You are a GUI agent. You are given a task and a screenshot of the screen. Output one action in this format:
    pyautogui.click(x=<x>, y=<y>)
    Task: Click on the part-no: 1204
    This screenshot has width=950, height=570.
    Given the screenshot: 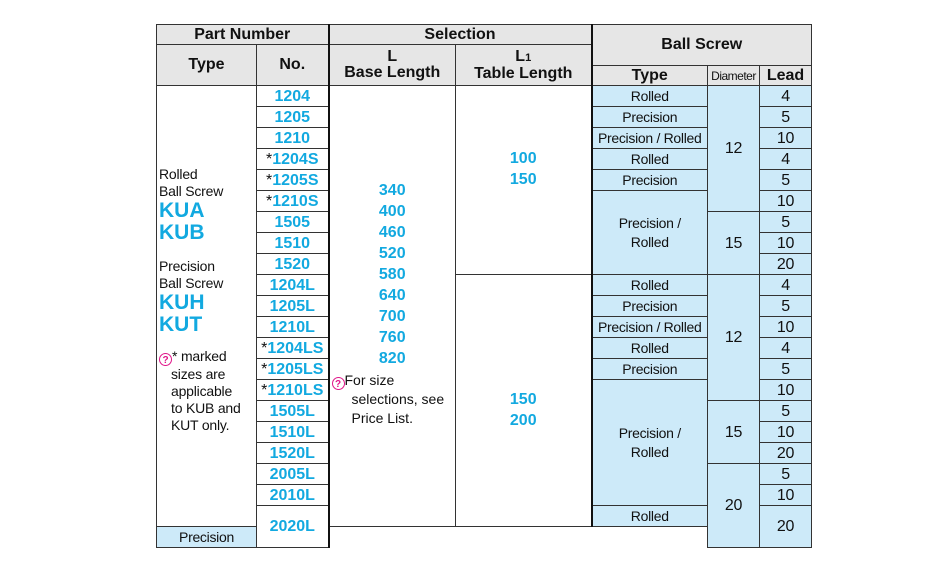 What is the action you would take?
    pyautogui.click(x=293, y=96)
    